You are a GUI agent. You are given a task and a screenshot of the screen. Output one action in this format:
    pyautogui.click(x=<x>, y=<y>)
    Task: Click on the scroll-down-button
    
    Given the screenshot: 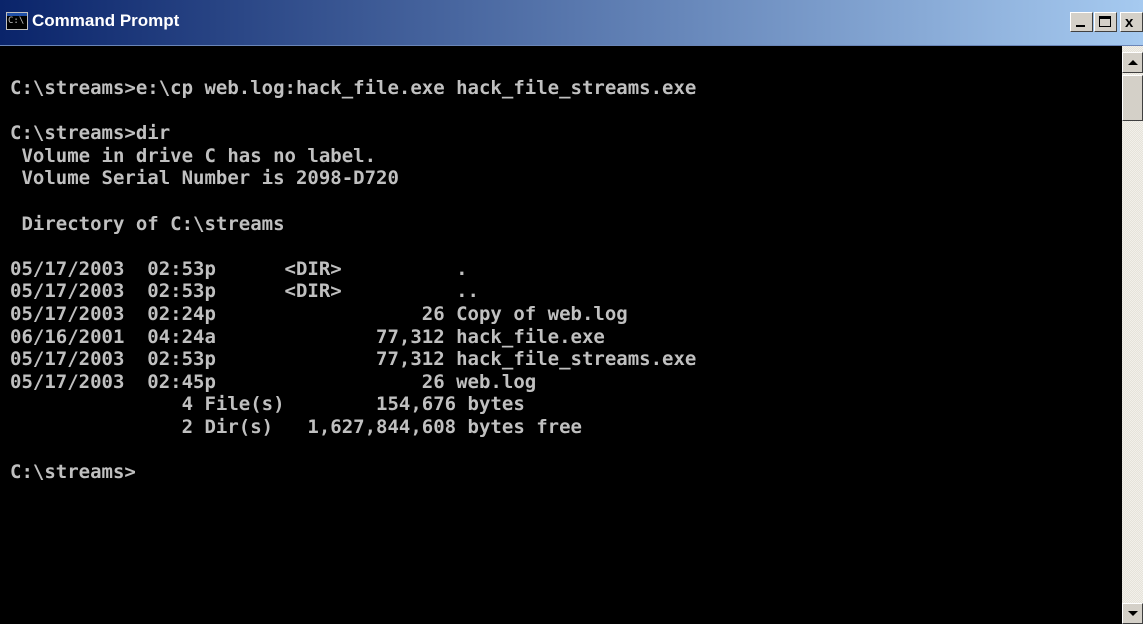 What is the action you would take?
    pyautogui.click(x=1132, y=613)
    